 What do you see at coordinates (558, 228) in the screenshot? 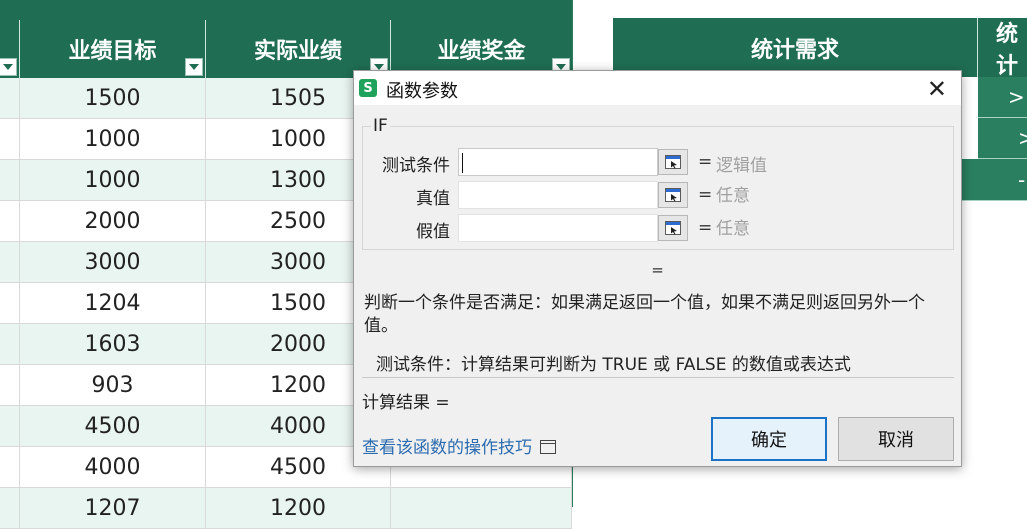
I see `param-input-false` at bounding box center [558, 228].